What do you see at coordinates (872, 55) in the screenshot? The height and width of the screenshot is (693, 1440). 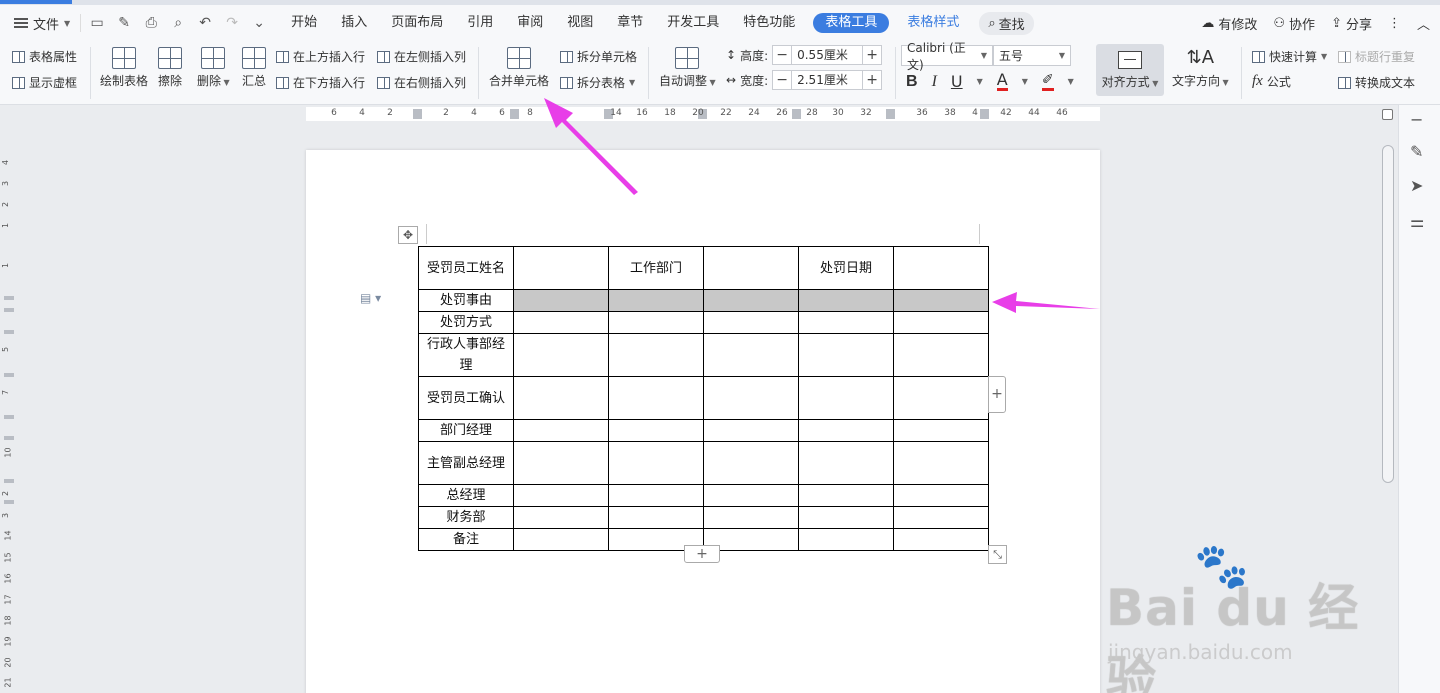 I see `height-plus-button: +` at bounding box center [872, 55].